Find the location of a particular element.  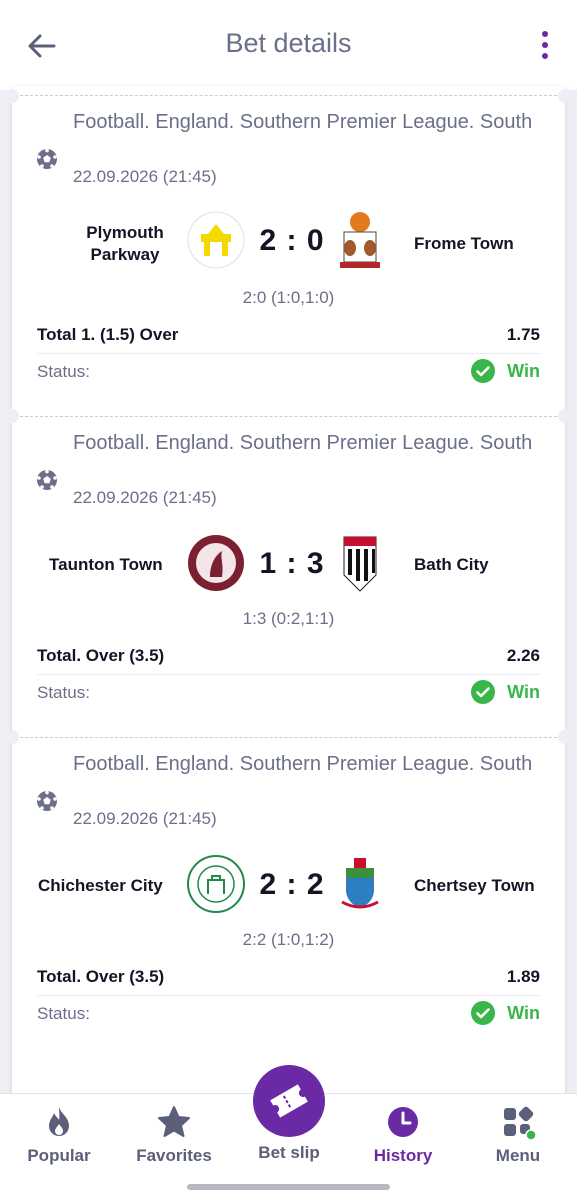

match-score: 1 : 3 is located at coordinates (292, 563).